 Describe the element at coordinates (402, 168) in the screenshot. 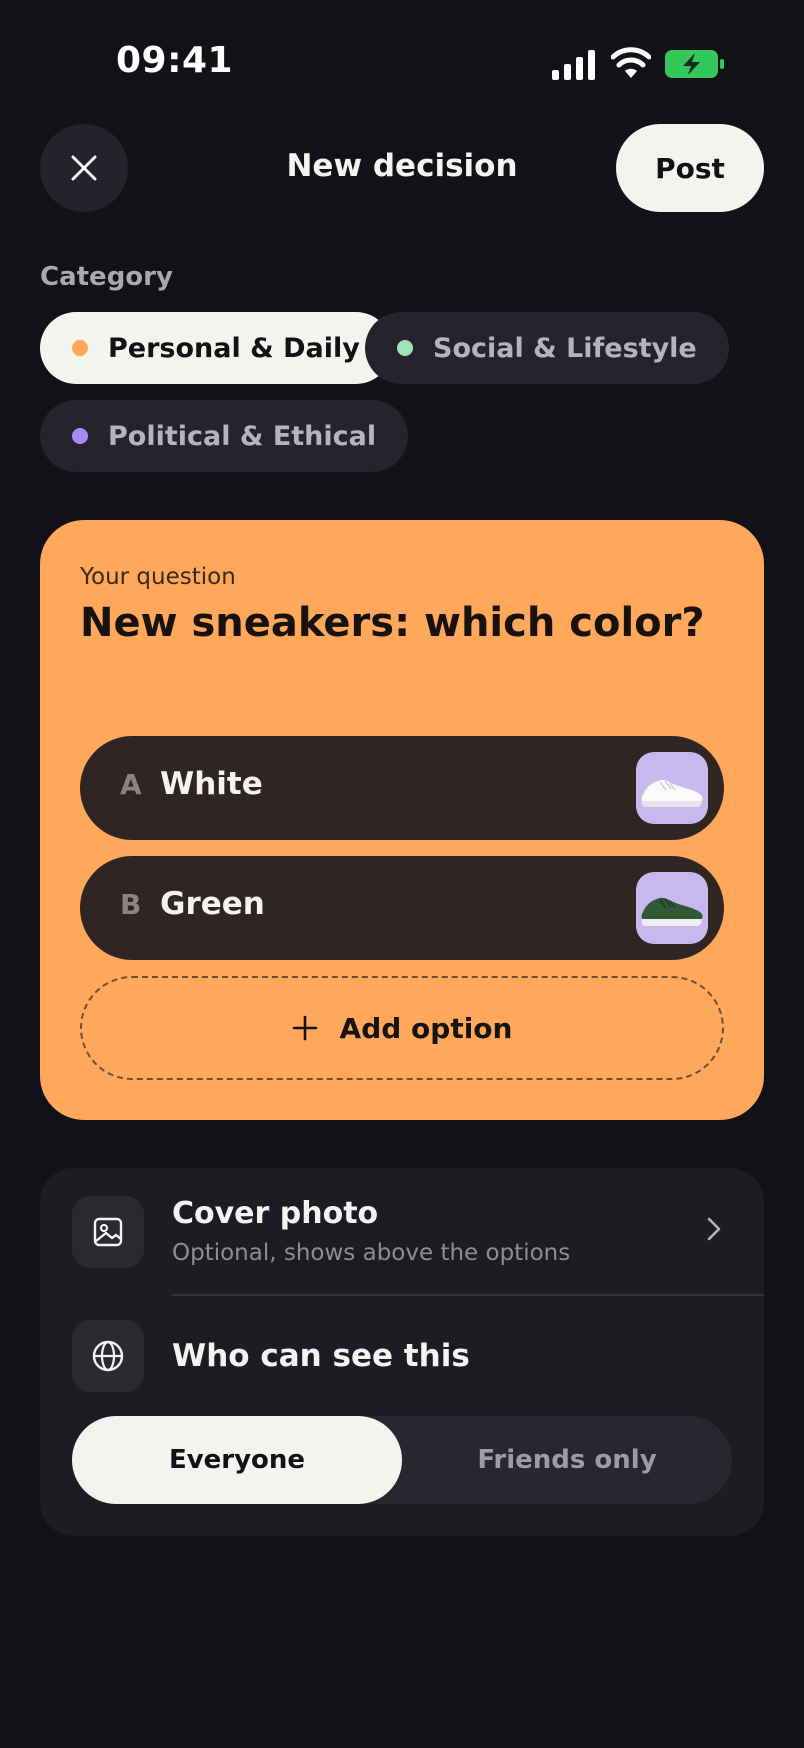

I see `header: New decision Post` at that location.